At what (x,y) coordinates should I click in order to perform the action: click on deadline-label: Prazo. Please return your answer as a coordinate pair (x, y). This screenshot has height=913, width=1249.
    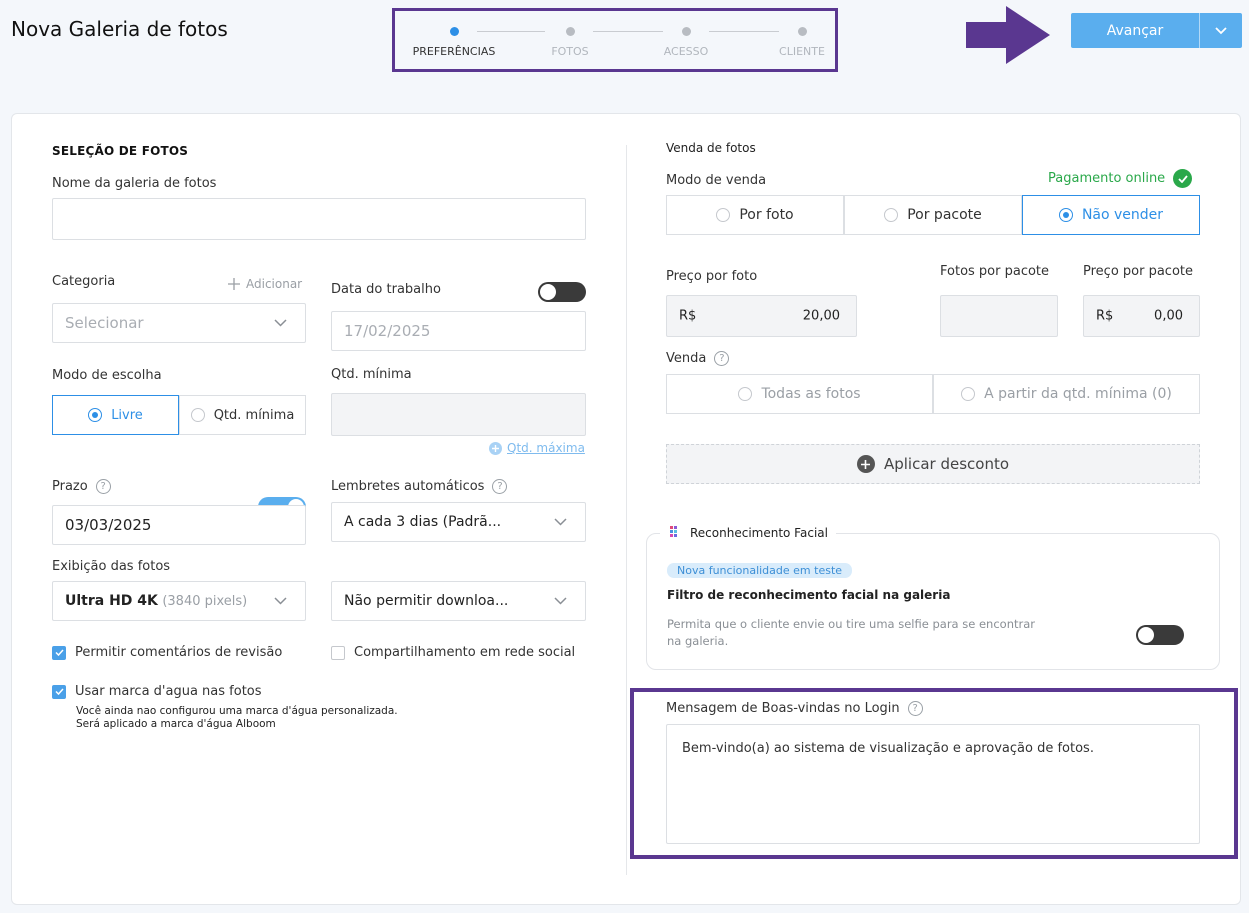
    Looking at the image, I should click on (70, 486).